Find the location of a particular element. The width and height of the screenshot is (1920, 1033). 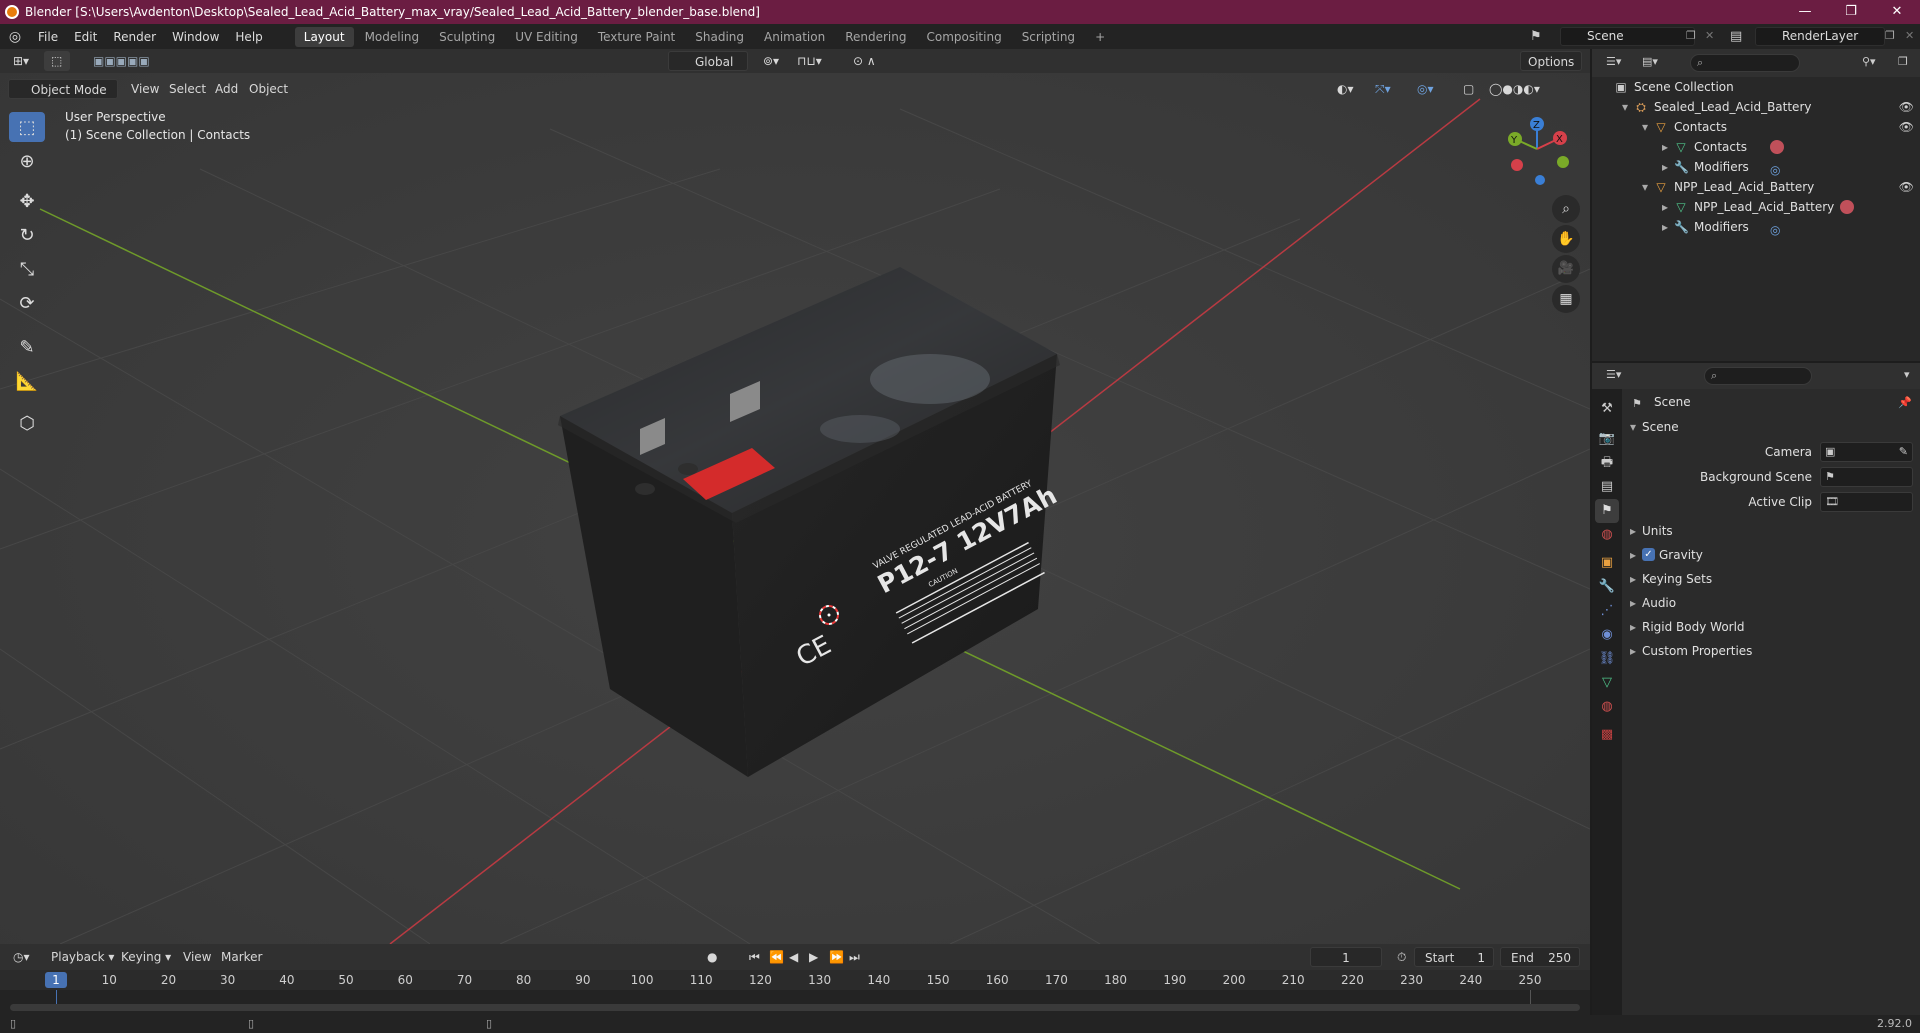

start-frame-field: Start 1 is located at coordinates (1454, 957).